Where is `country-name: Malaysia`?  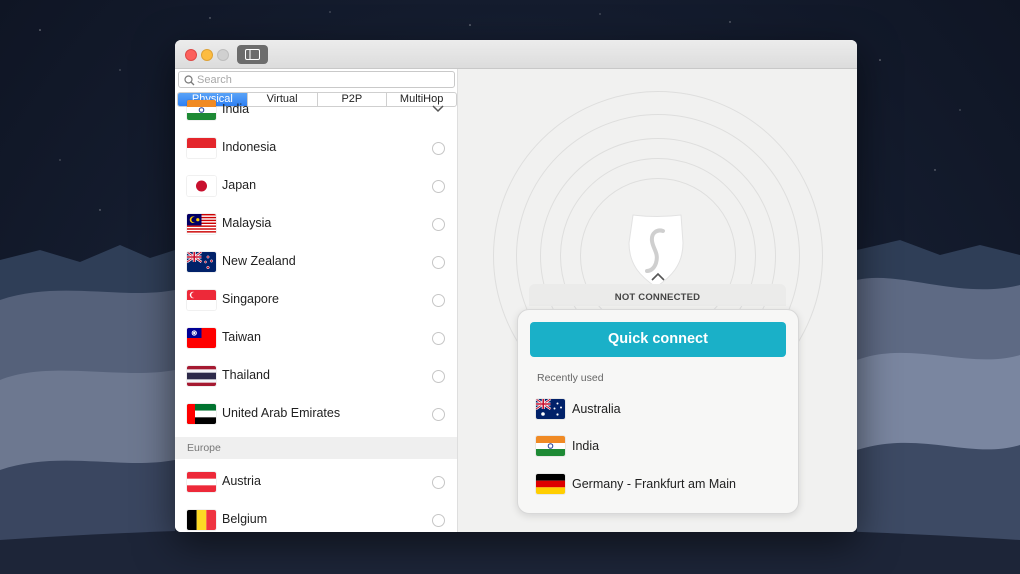
country-name: Malaysia is located at coordinates (247, 223).